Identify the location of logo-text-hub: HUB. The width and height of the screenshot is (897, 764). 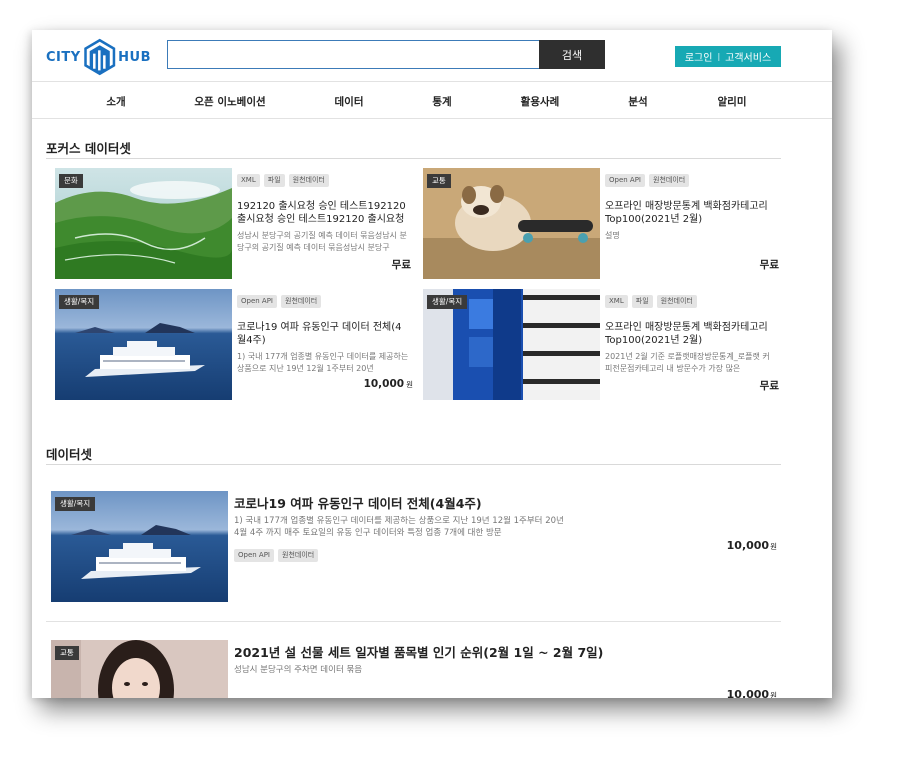
(134, 57).